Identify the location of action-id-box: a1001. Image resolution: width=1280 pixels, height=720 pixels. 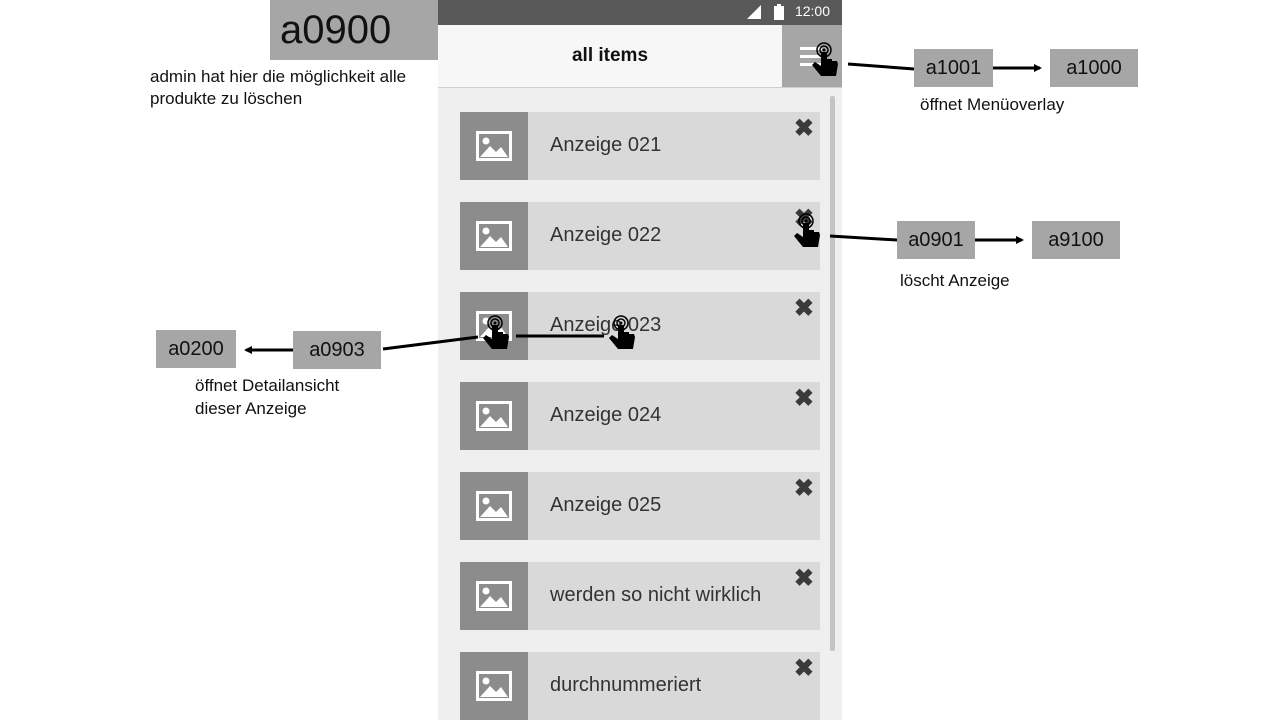
(953, 68).